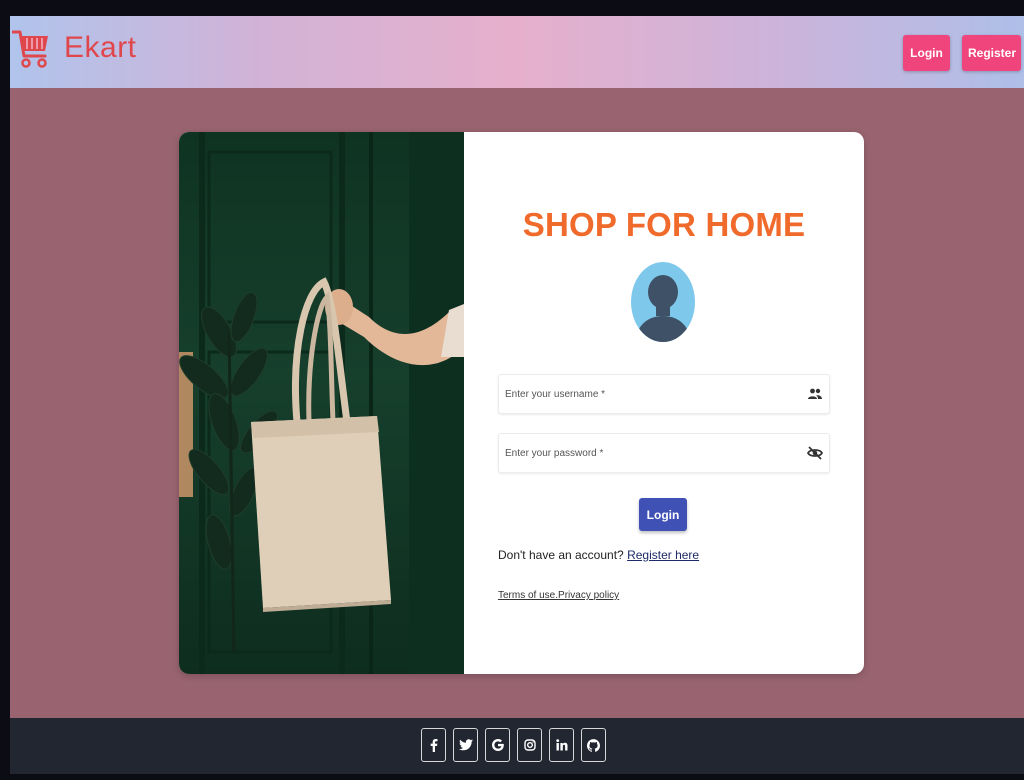 The image size is (1024, 780). I want to click on github-button, so click(593, 745).